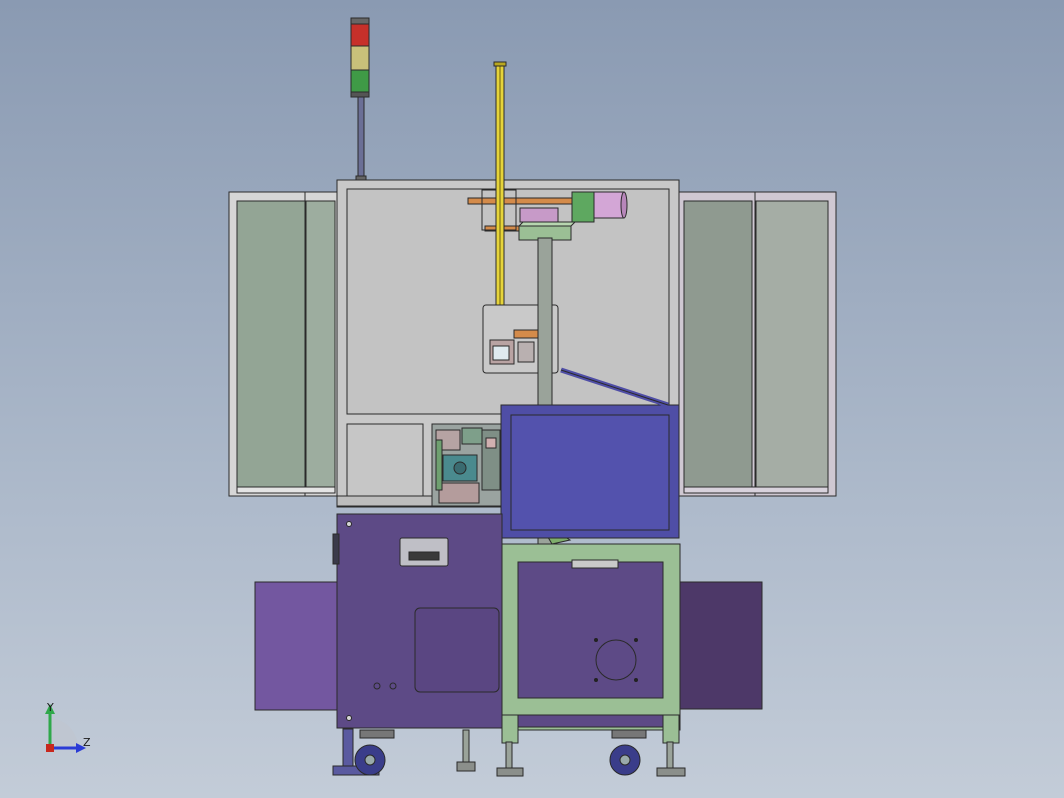  I want to click on coordinate-triad: Y Z, so click(68, 727).